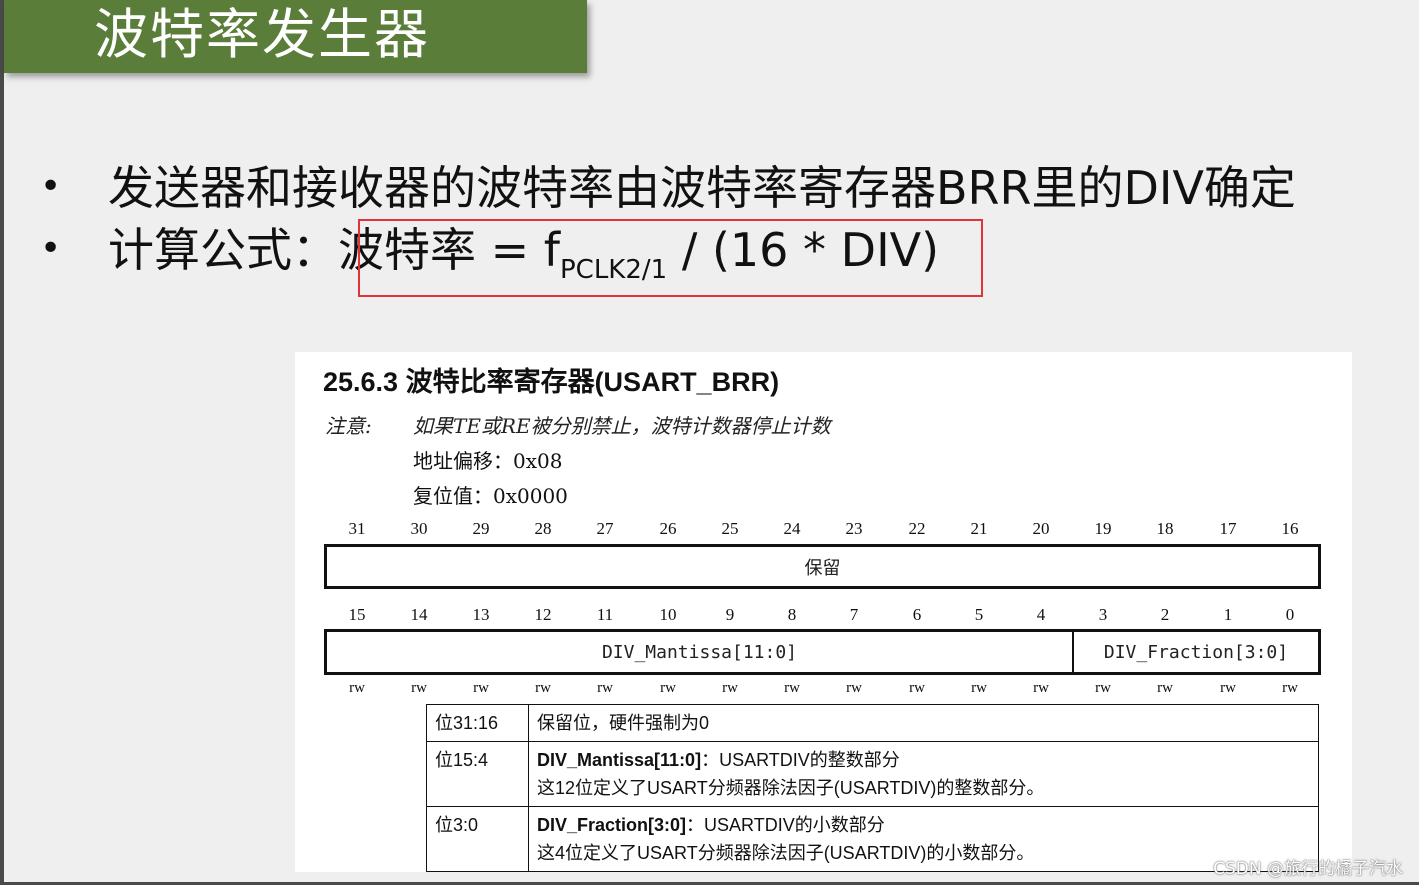 This screenshot has width=1419, height=885. Describe the element at coordinates (699, 652) in the screenshot. I see `div-mantissa-field: DIV_Mantissa[11:0]` at that location.